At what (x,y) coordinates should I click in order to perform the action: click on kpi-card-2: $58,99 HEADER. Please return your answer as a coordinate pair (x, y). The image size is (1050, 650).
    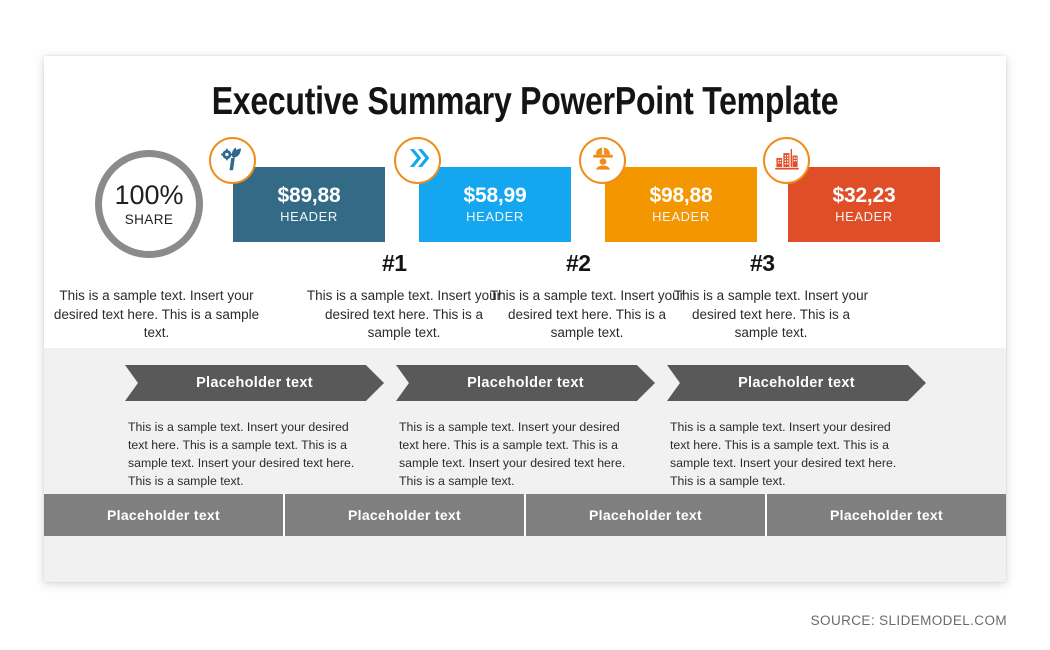
    Looking at the image, I should click on (495, 204).